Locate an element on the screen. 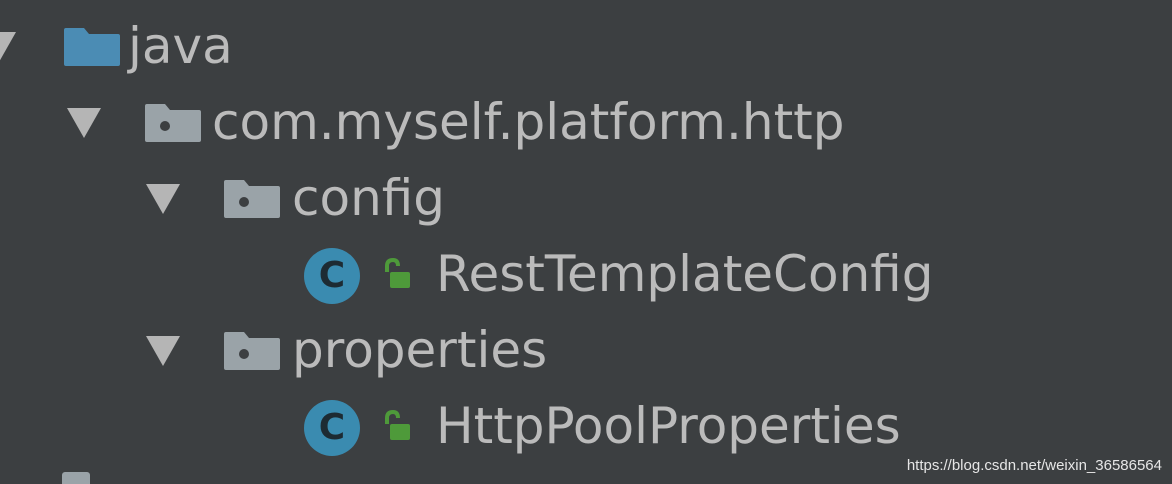 The width and height of the screenshot is (1172, 484). source-folder-icon is located at coordinates (92, 47).